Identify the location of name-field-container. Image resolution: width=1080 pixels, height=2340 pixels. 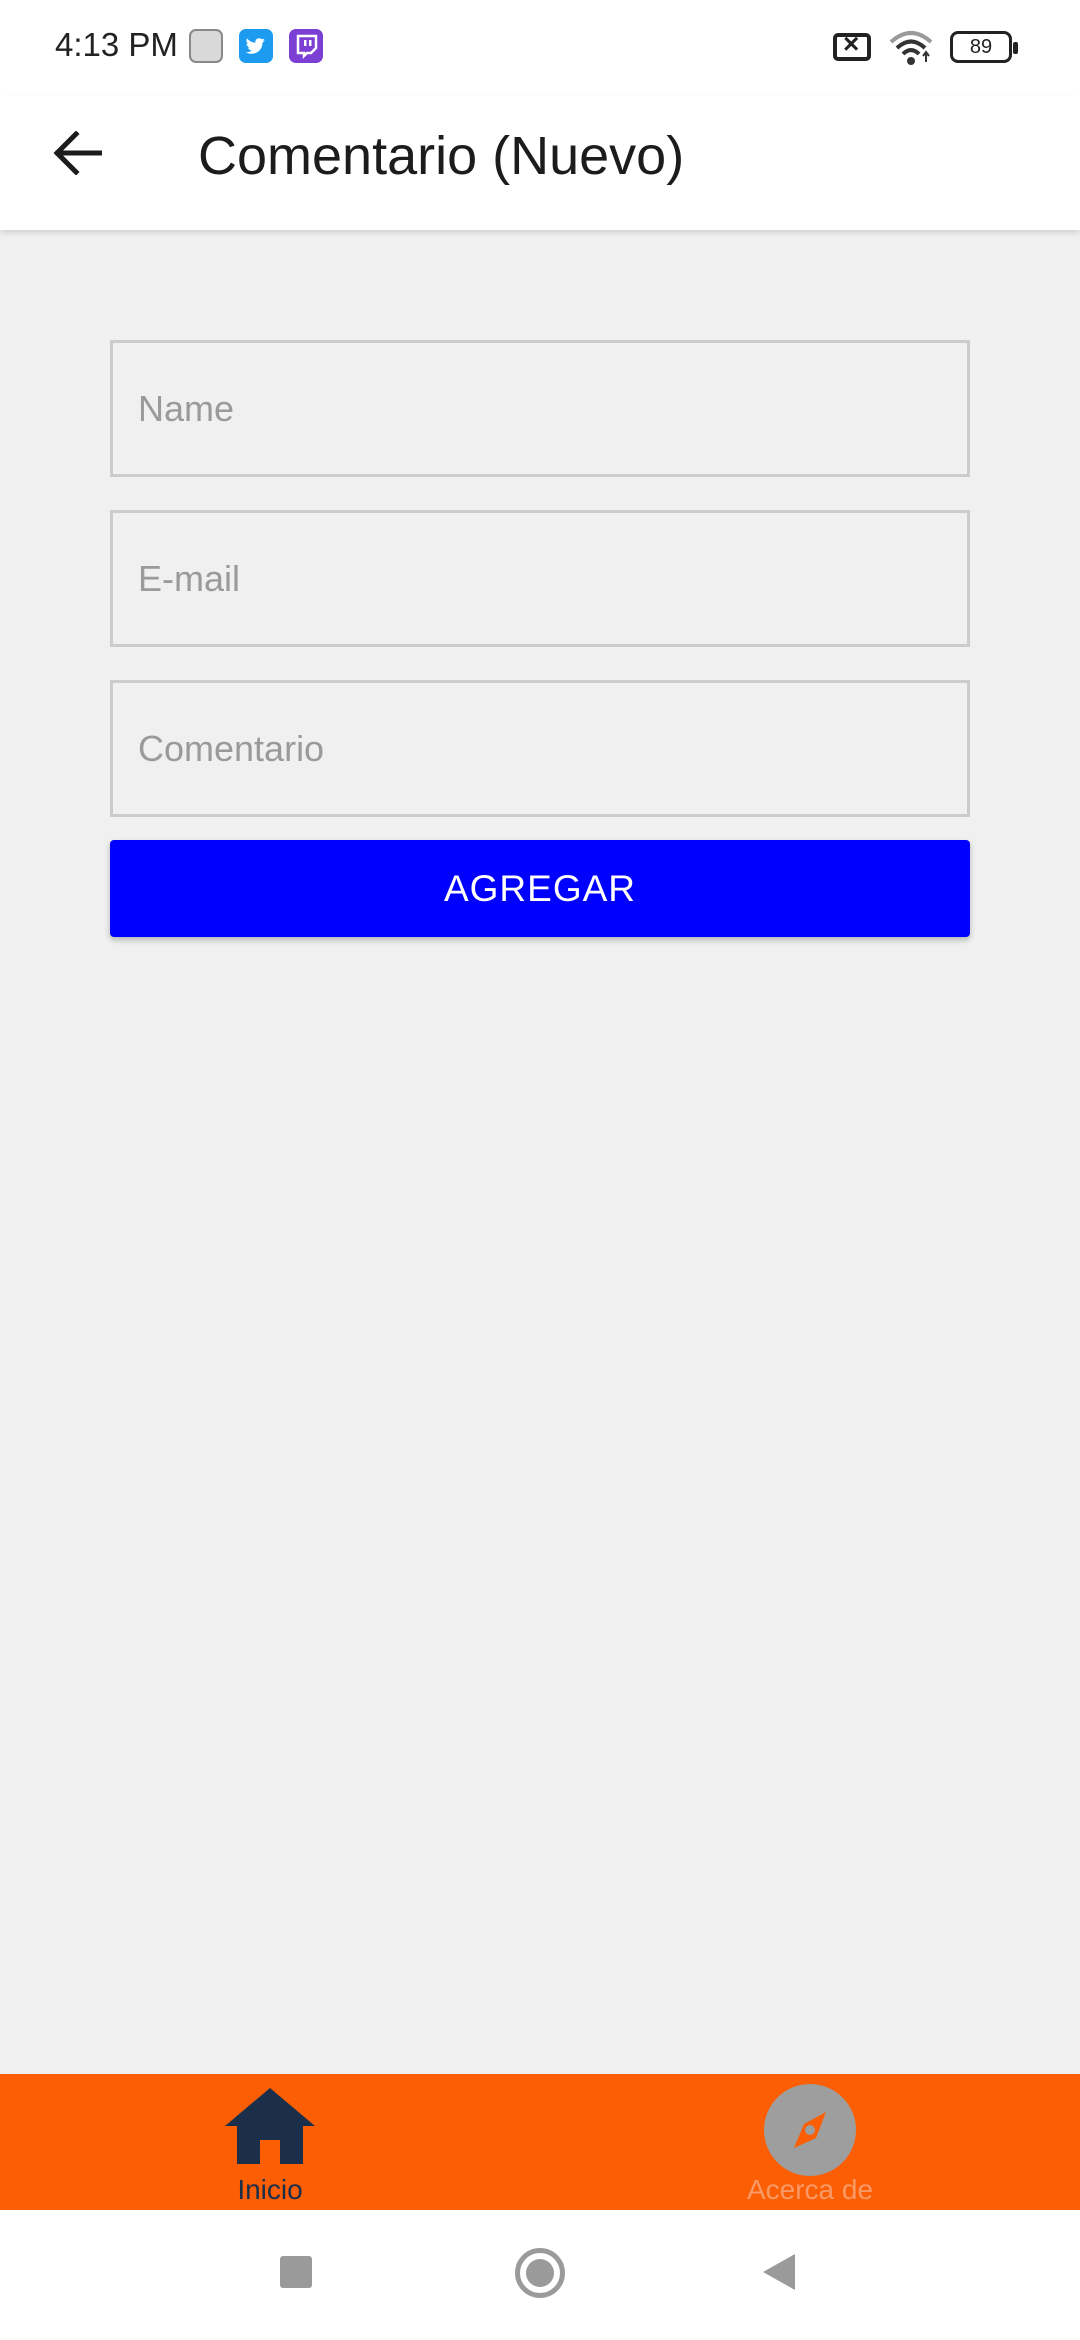
(540, 408).